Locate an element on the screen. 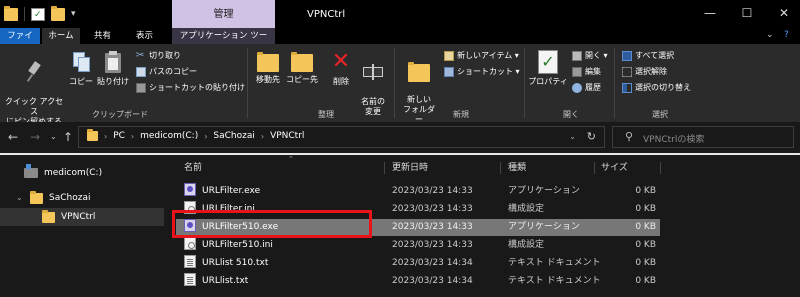 The image size is (800, 297). search-box: ⚲ VPNCtrlの検索 is located at coordinates (703, 137).